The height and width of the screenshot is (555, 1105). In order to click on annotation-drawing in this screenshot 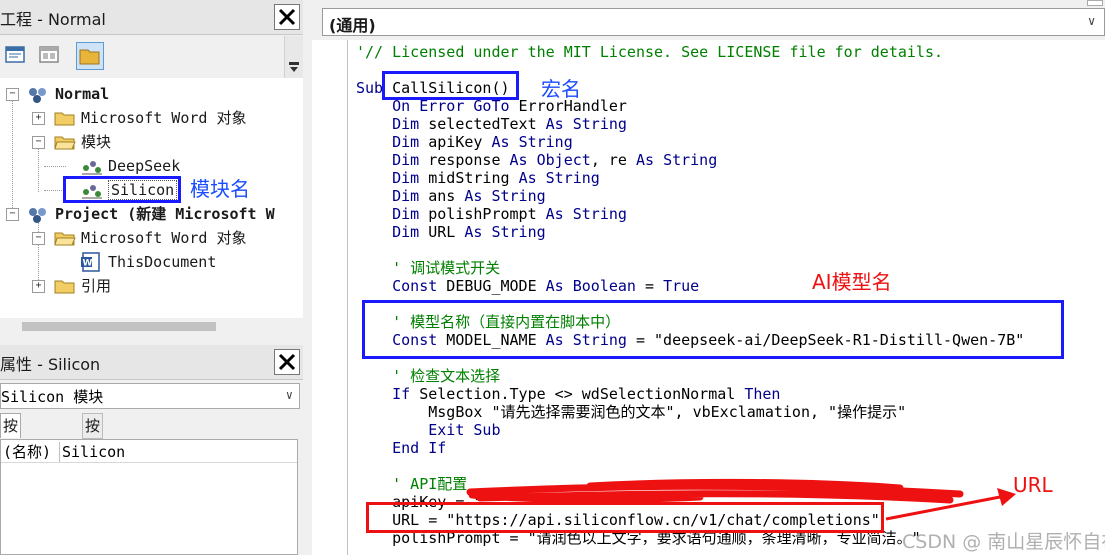, I will do `click(741, 499)`.